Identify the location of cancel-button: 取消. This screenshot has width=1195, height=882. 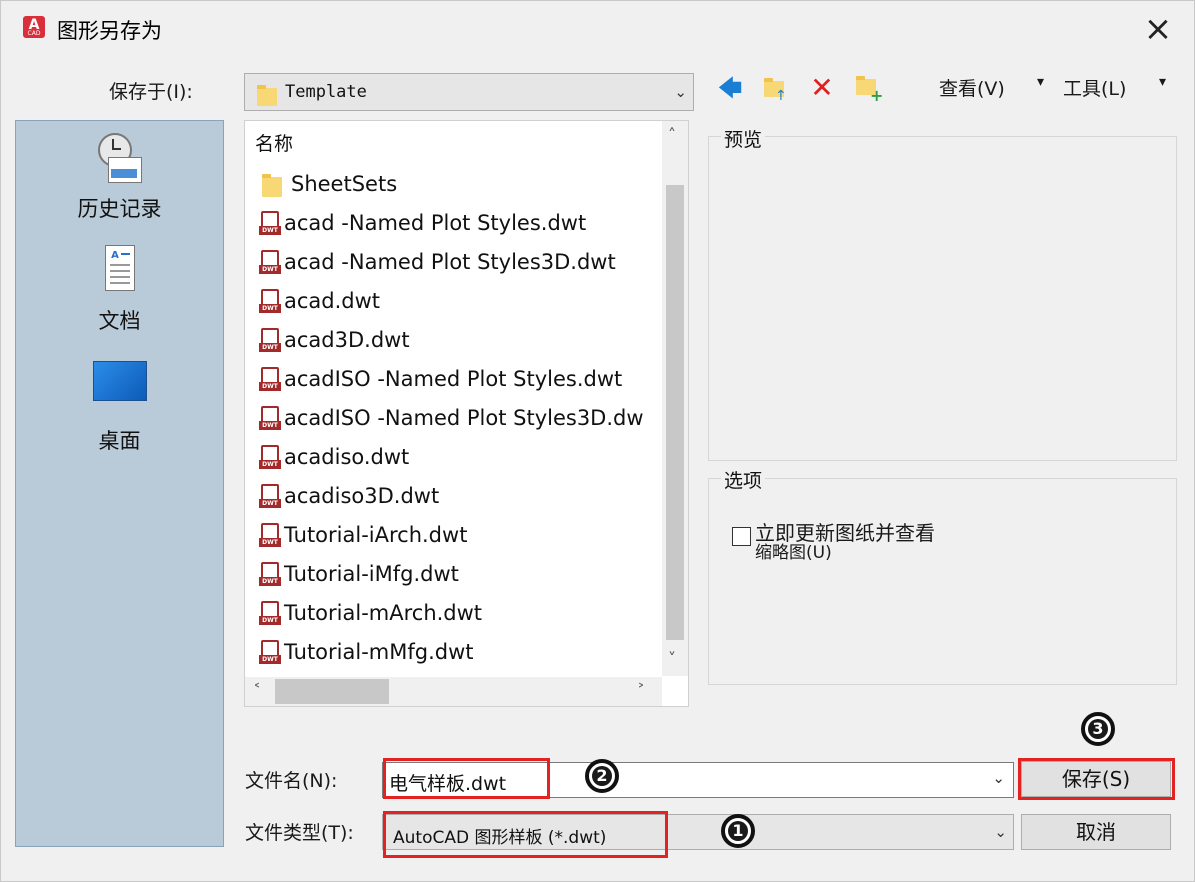
(1096, 832).